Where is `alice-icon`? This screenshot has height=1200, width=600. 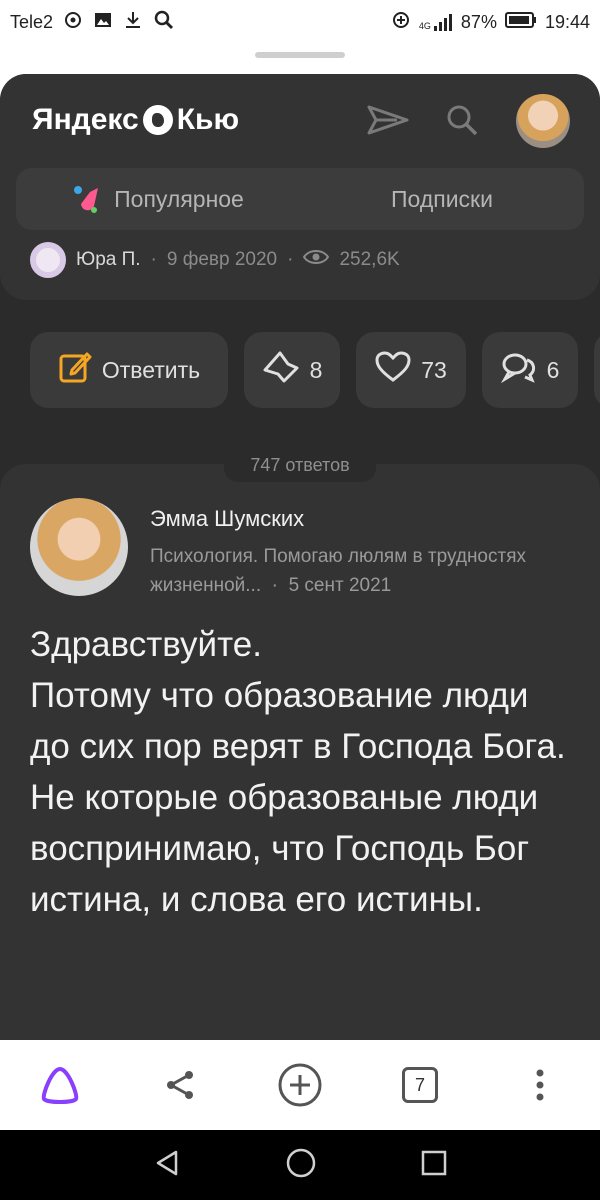
alice-icon is located at coordinates (60, 1085).